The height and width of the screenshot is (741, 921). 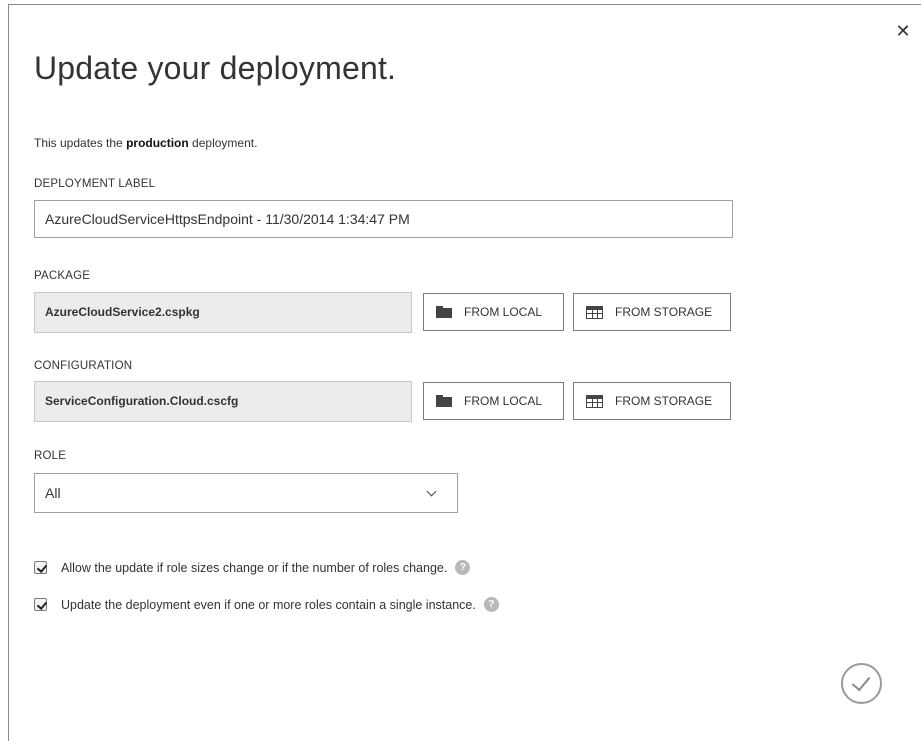 I want to click on configuration-from-storage-label: FROM STORAGE, so click(x=664, y=401).